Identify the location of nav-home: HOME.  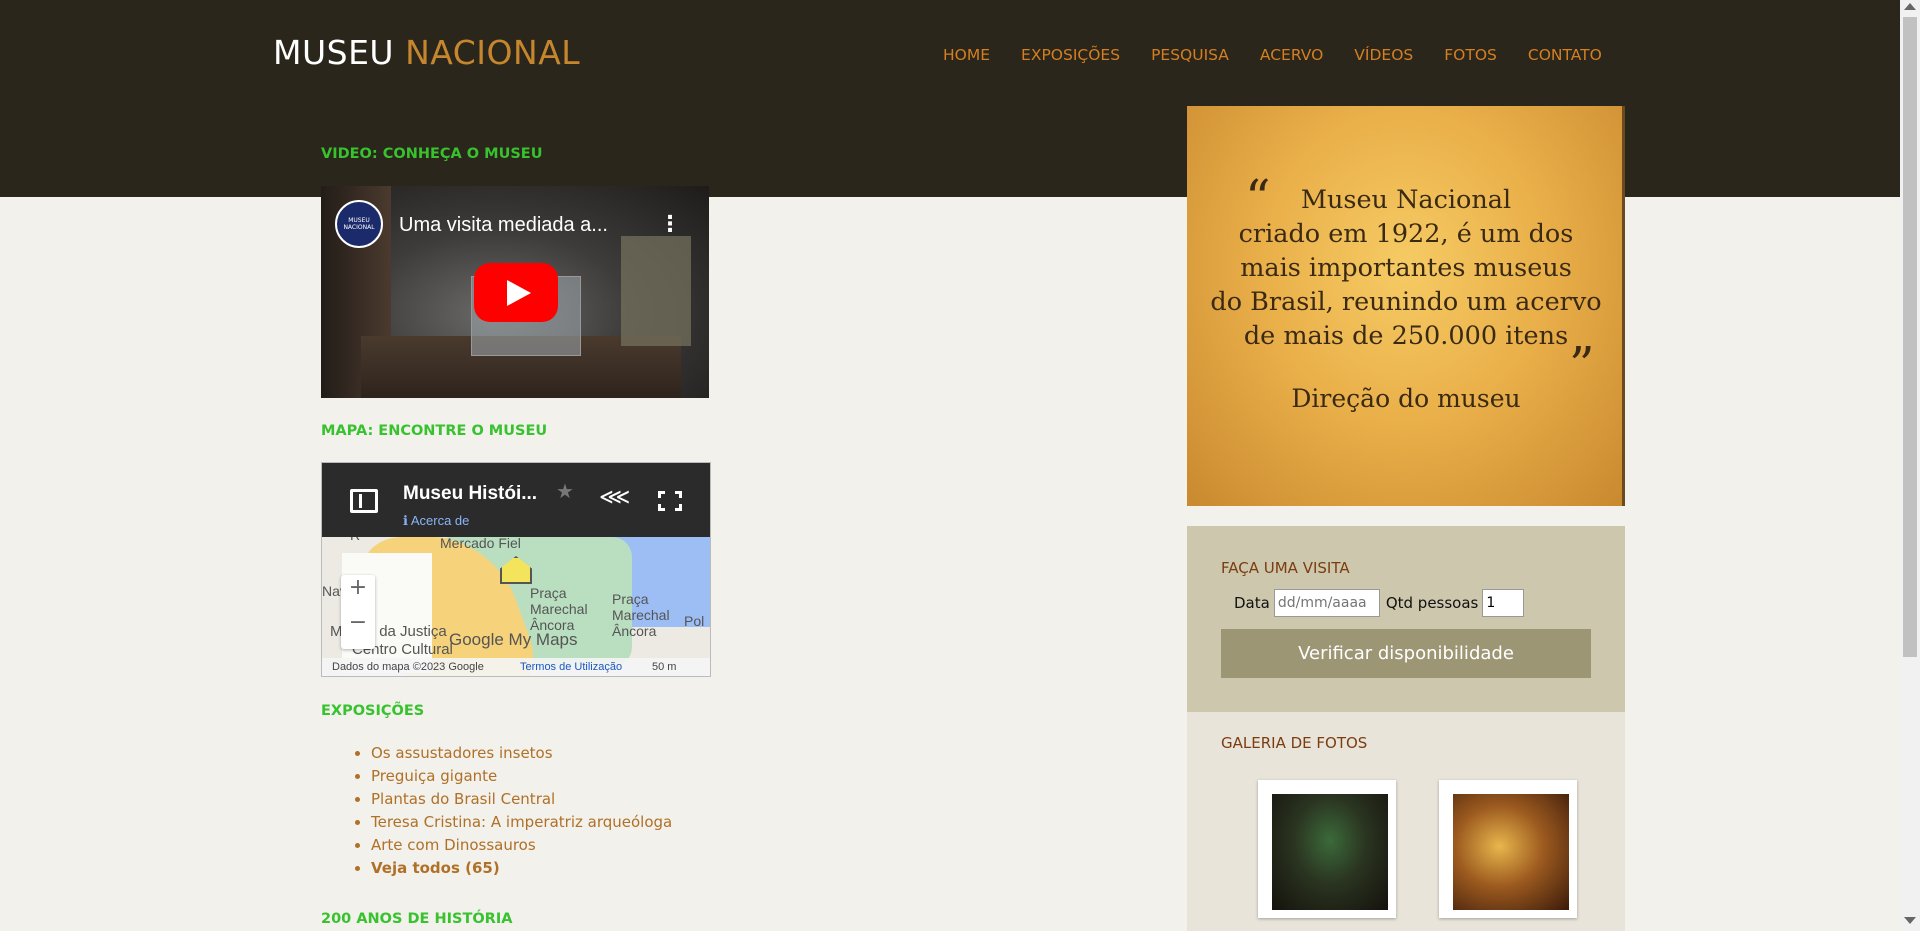
(966, 55).